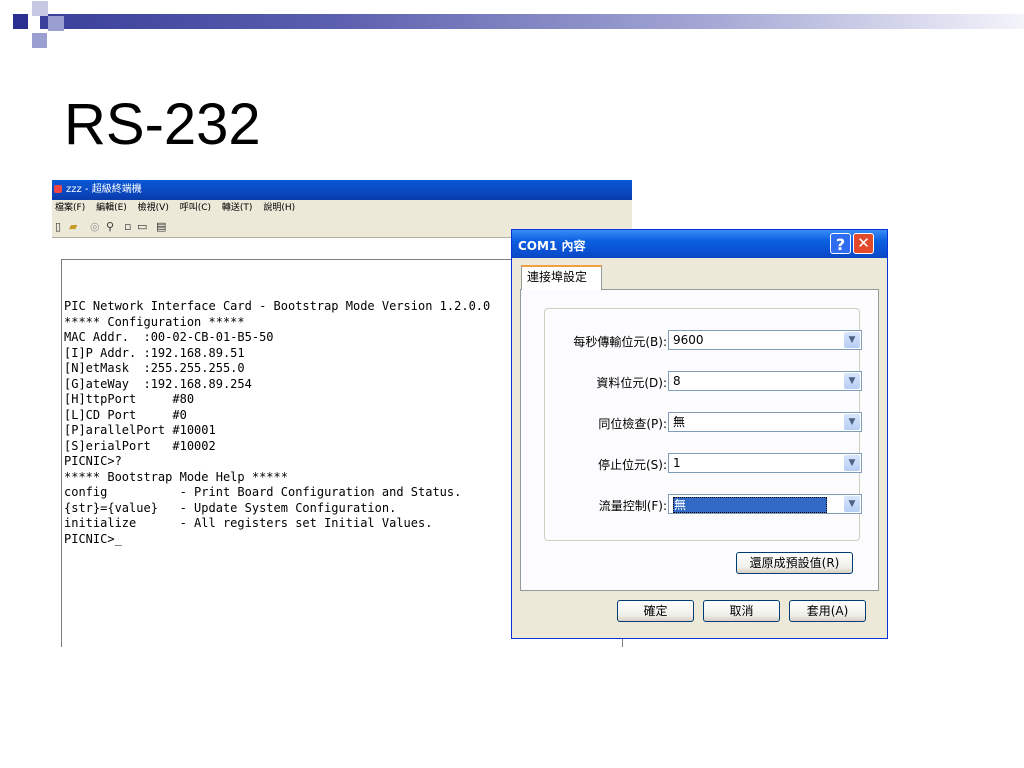 The image size is (1024, 768). I want to click on terminal-title-bar: zzz - 超級終端機, so click(342, 190).